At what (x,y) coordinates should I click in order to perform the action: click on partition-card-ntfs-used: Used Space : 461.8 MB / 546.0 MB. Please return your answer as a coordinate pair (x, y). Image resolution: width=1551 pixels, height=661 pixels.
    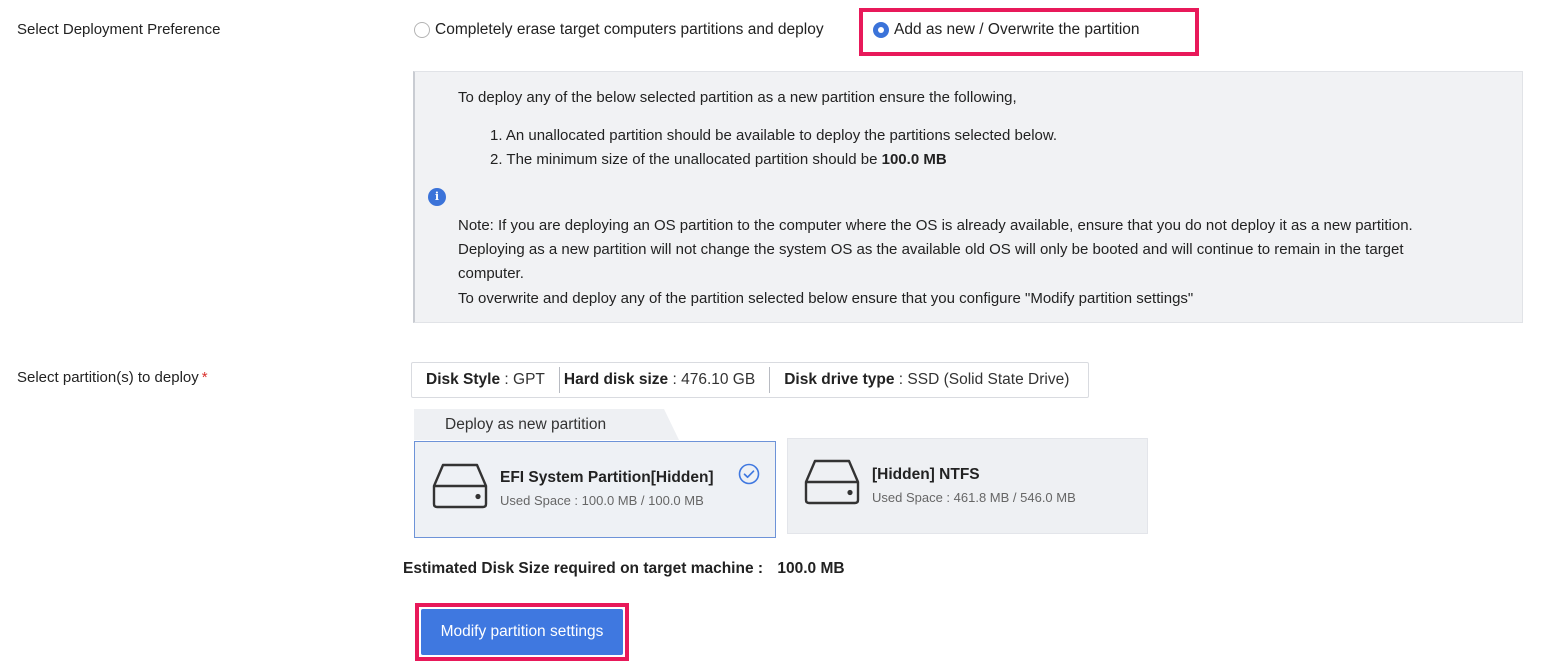
    Looking at the image, I should click on (974, 497).